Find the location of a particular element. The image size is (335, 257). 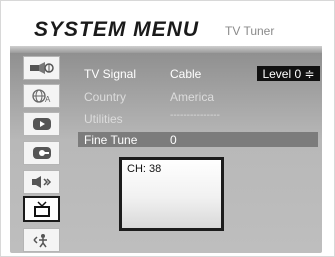

country-value: America is located at coordinates (192, 97).